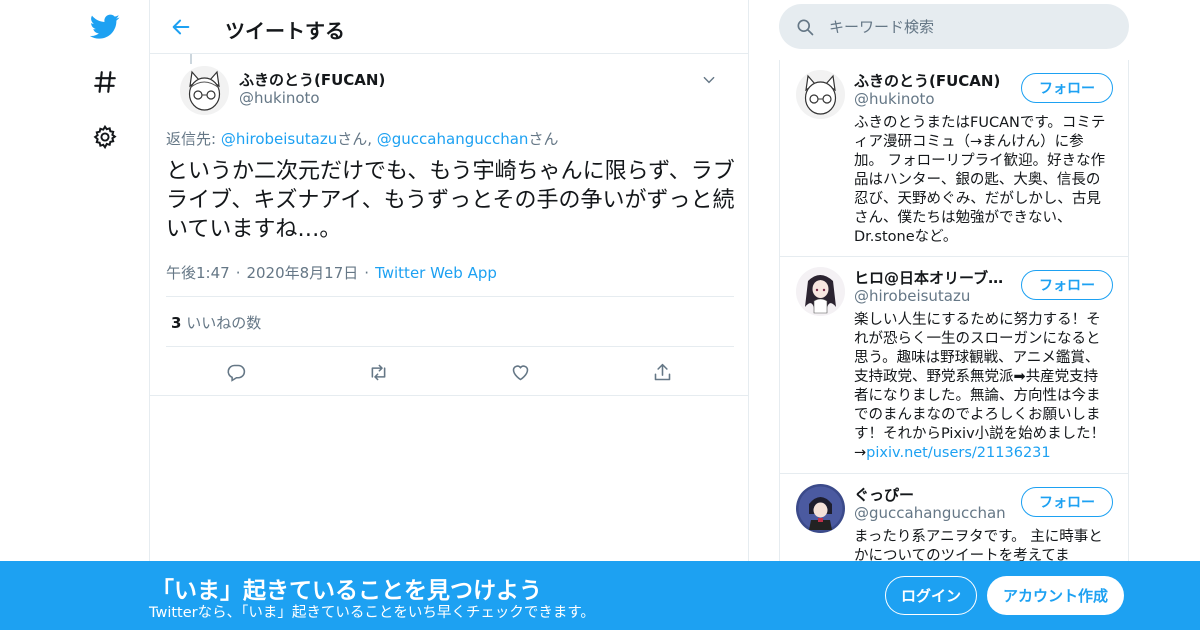 The height and width of the screenshot is (630, 1200). I want to click on user-handle: @hukinoto, so click(894, 99).